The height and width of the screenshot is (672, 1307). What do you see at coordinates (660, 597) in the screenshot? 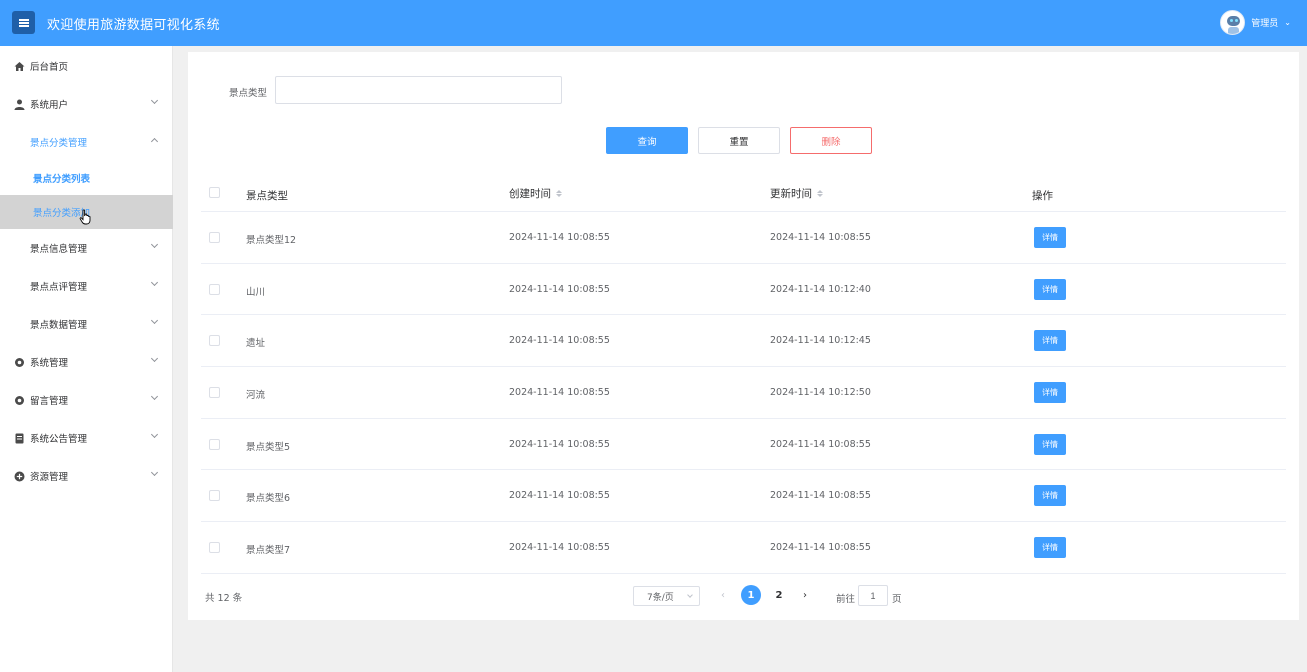
I see `page-size-value: 7条/页` at bounding box center [660, 597].